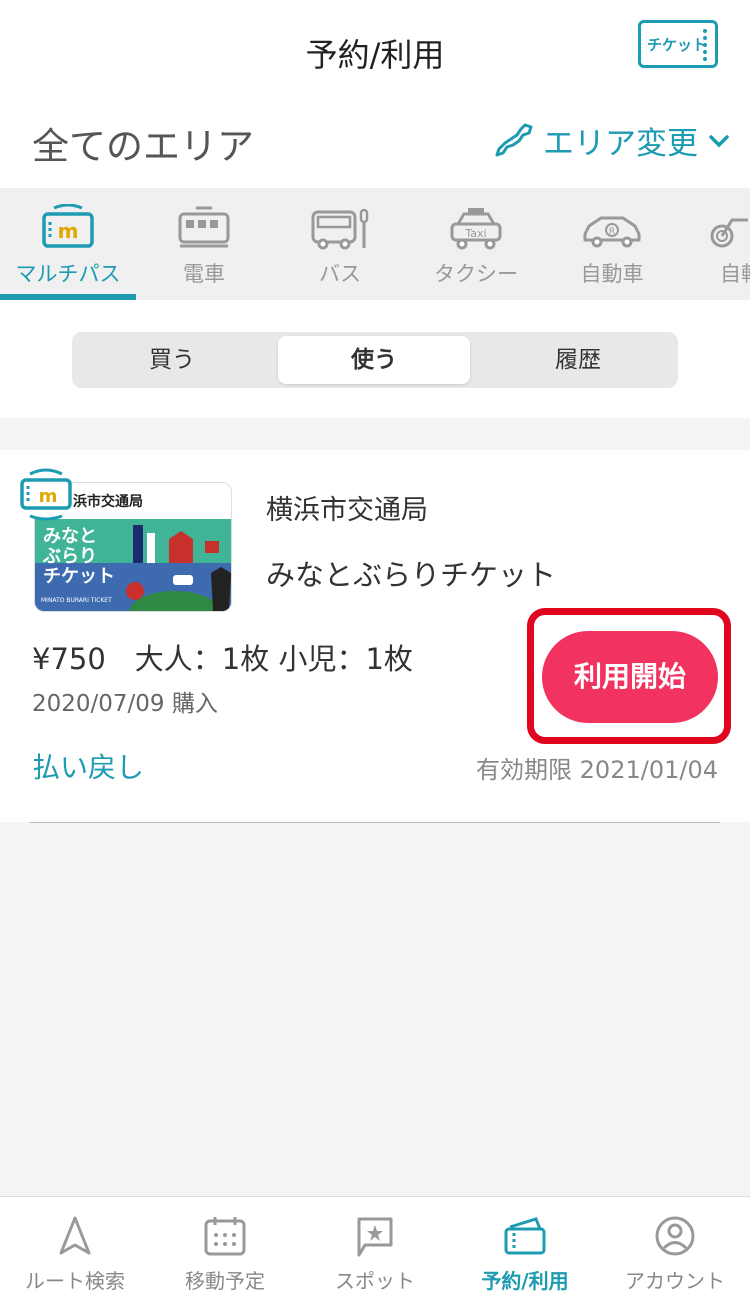 This screenshot has width=750, height=1294. Describe the element at coordinates (675, 1281) in the screenshot. I see `tab-label: アカウント` at that location.